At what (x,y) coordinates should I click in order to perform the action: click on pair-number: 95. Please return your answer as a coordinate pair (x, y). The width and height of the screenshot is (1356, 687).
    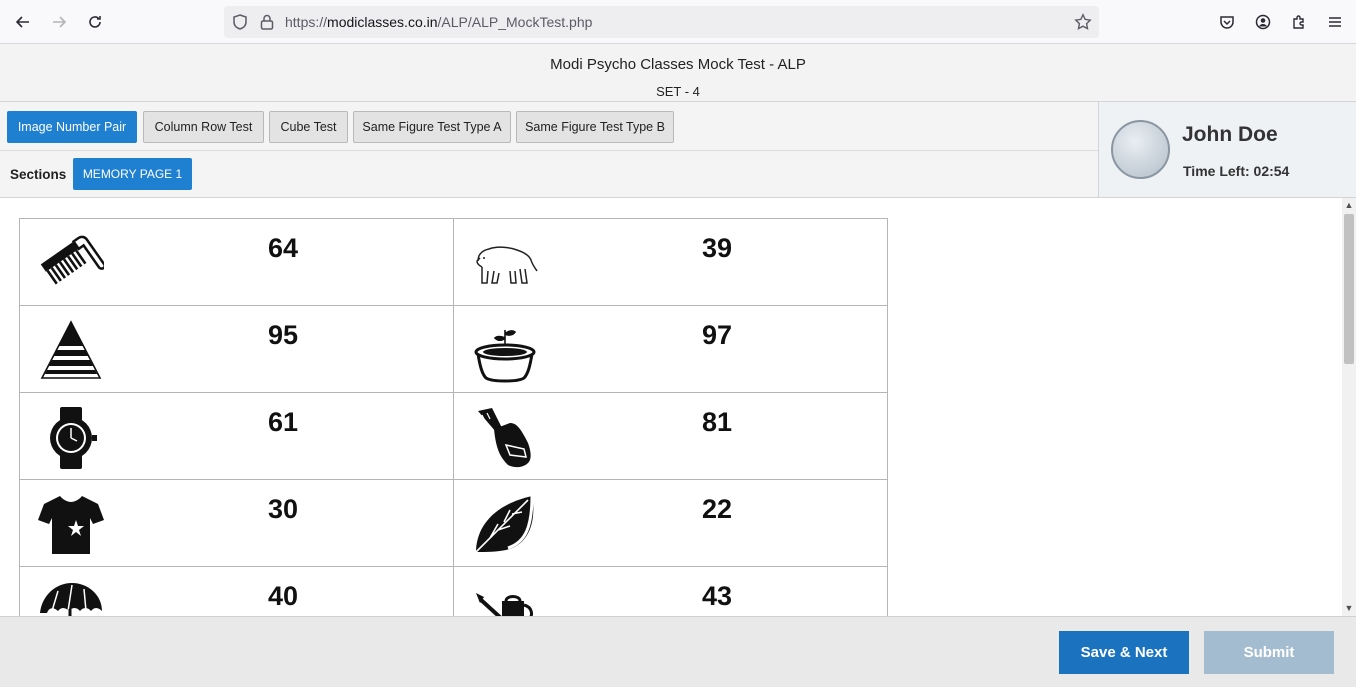
    Looking at the image, I should click on (283, 335).